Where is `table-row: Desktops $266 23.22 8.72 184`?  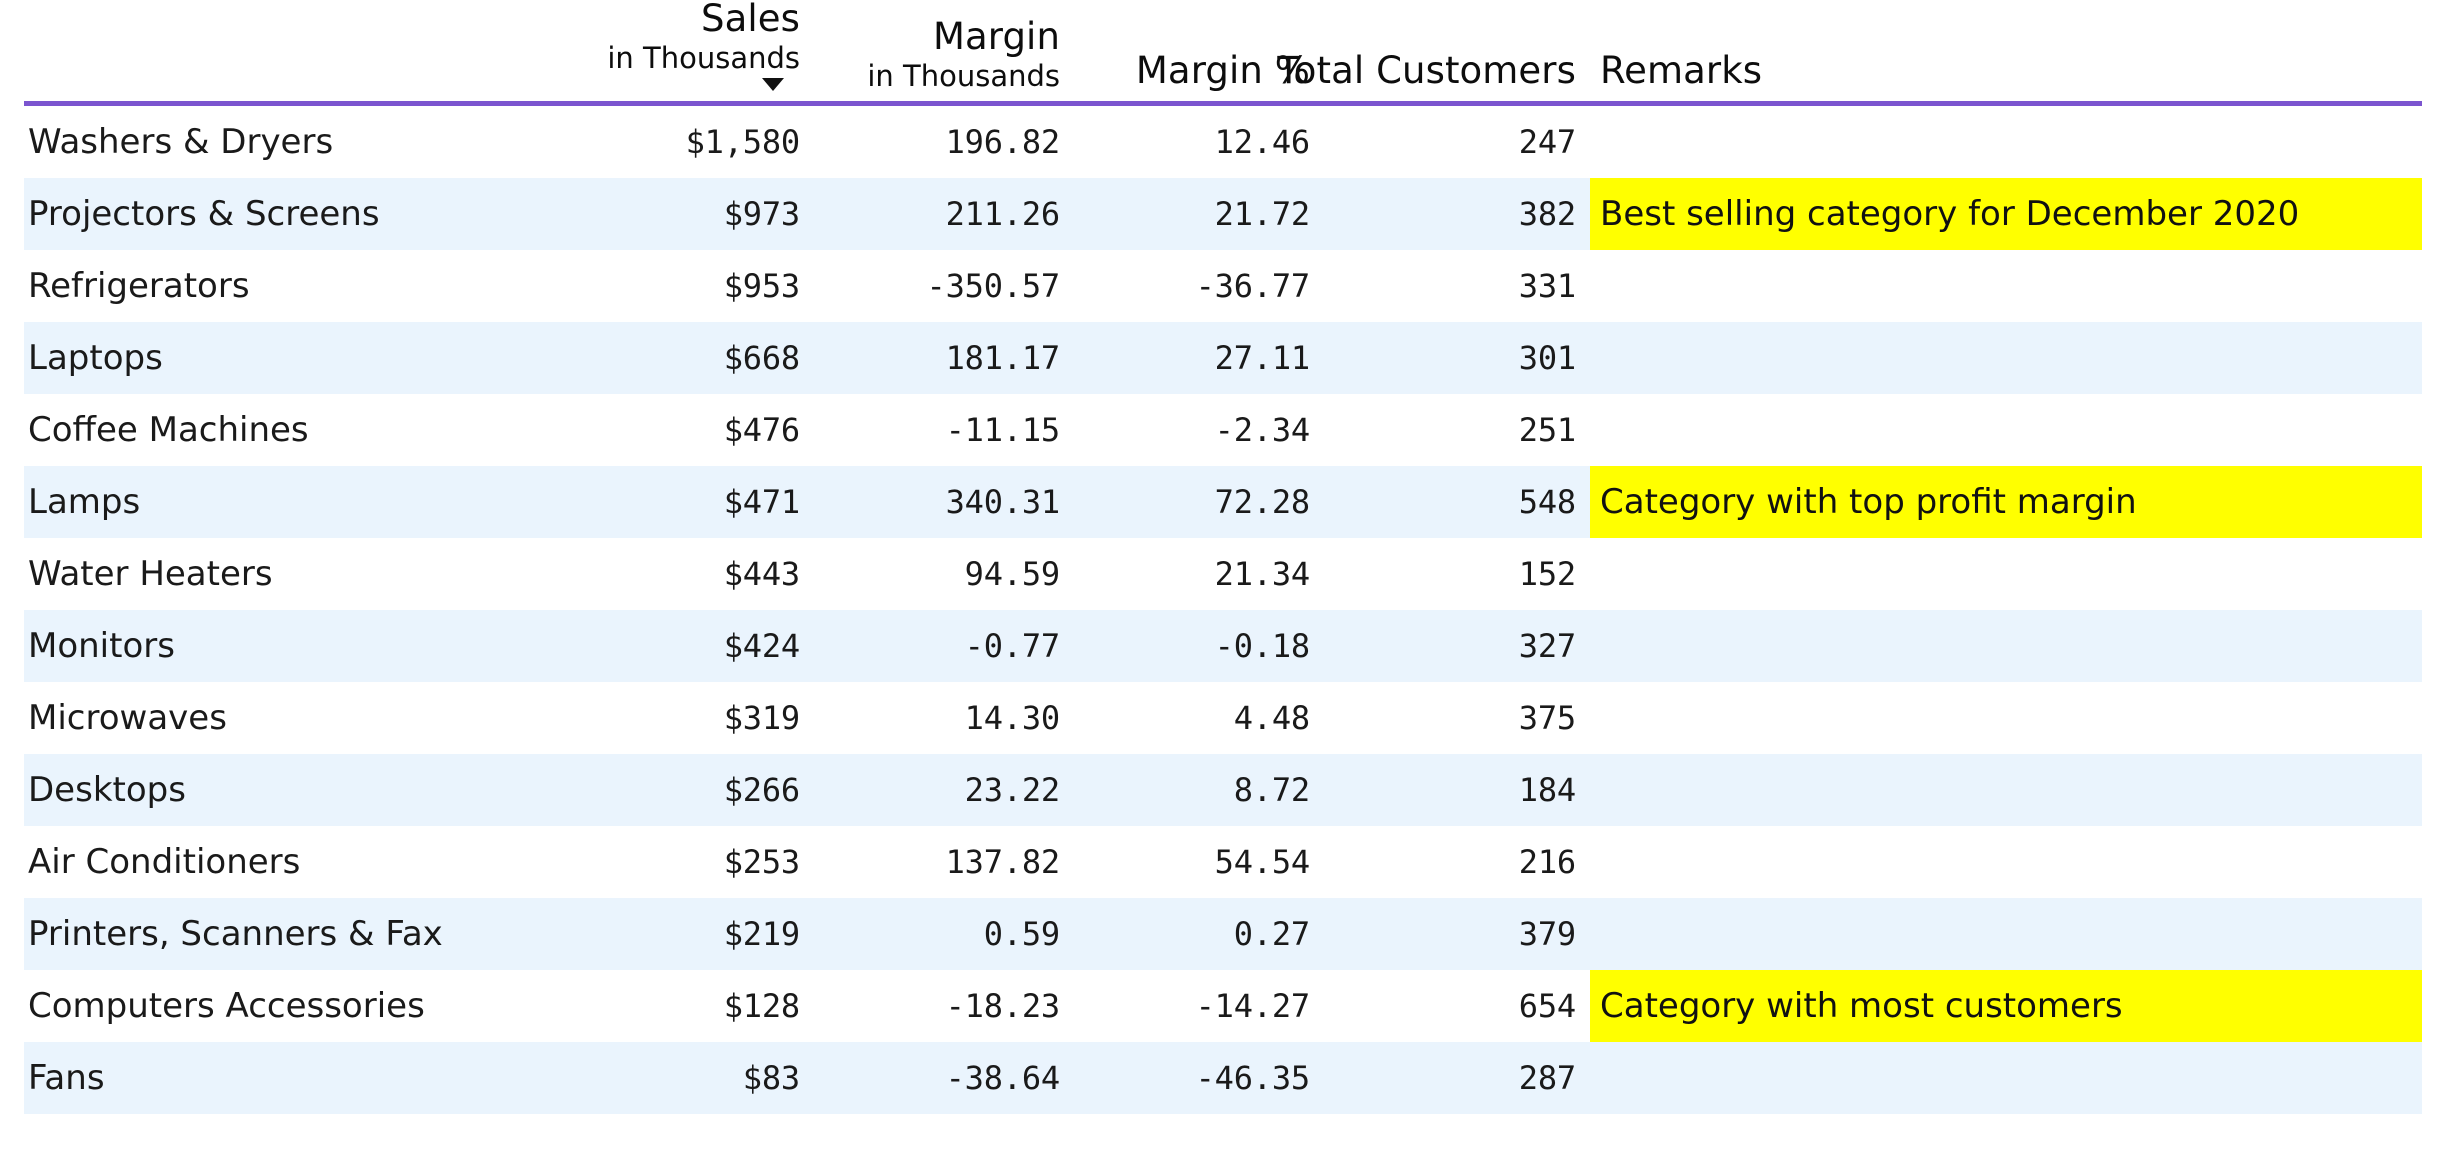
table-row: Desktops $266 23.22 8.72 184 is located at coordinates (1223, 790).